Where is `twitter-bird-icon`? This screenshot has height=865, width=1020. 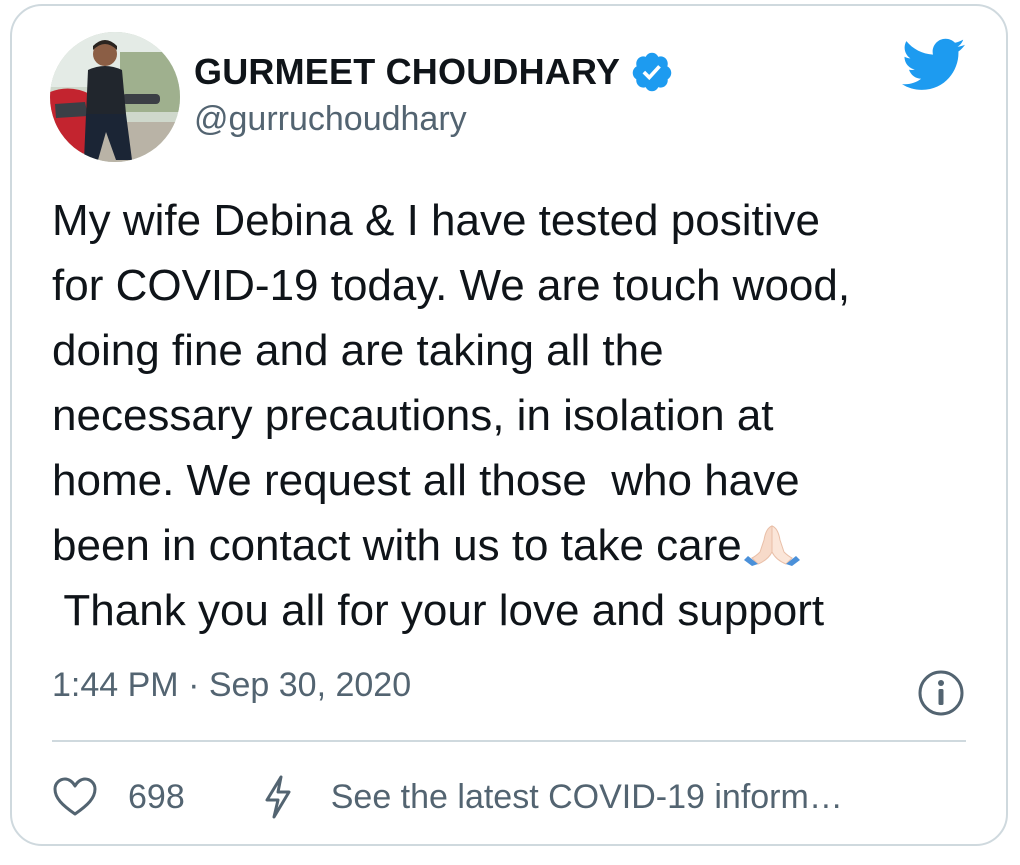
twitter-bird-icon is located at coordinates (933, 65).